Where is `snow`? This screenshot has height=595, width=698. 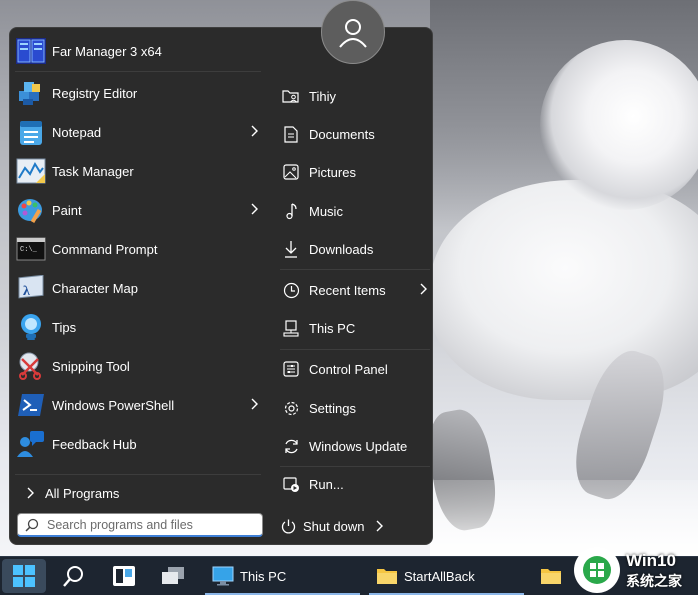
snow is located at coordinates (564, 518).